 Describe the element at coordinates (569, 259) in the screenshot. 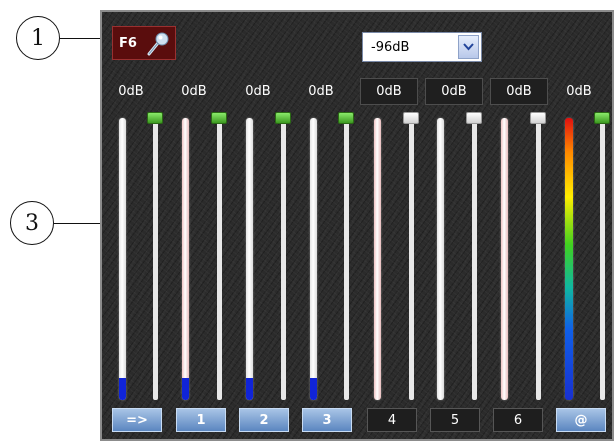

I see `master-level-meter` at that location.